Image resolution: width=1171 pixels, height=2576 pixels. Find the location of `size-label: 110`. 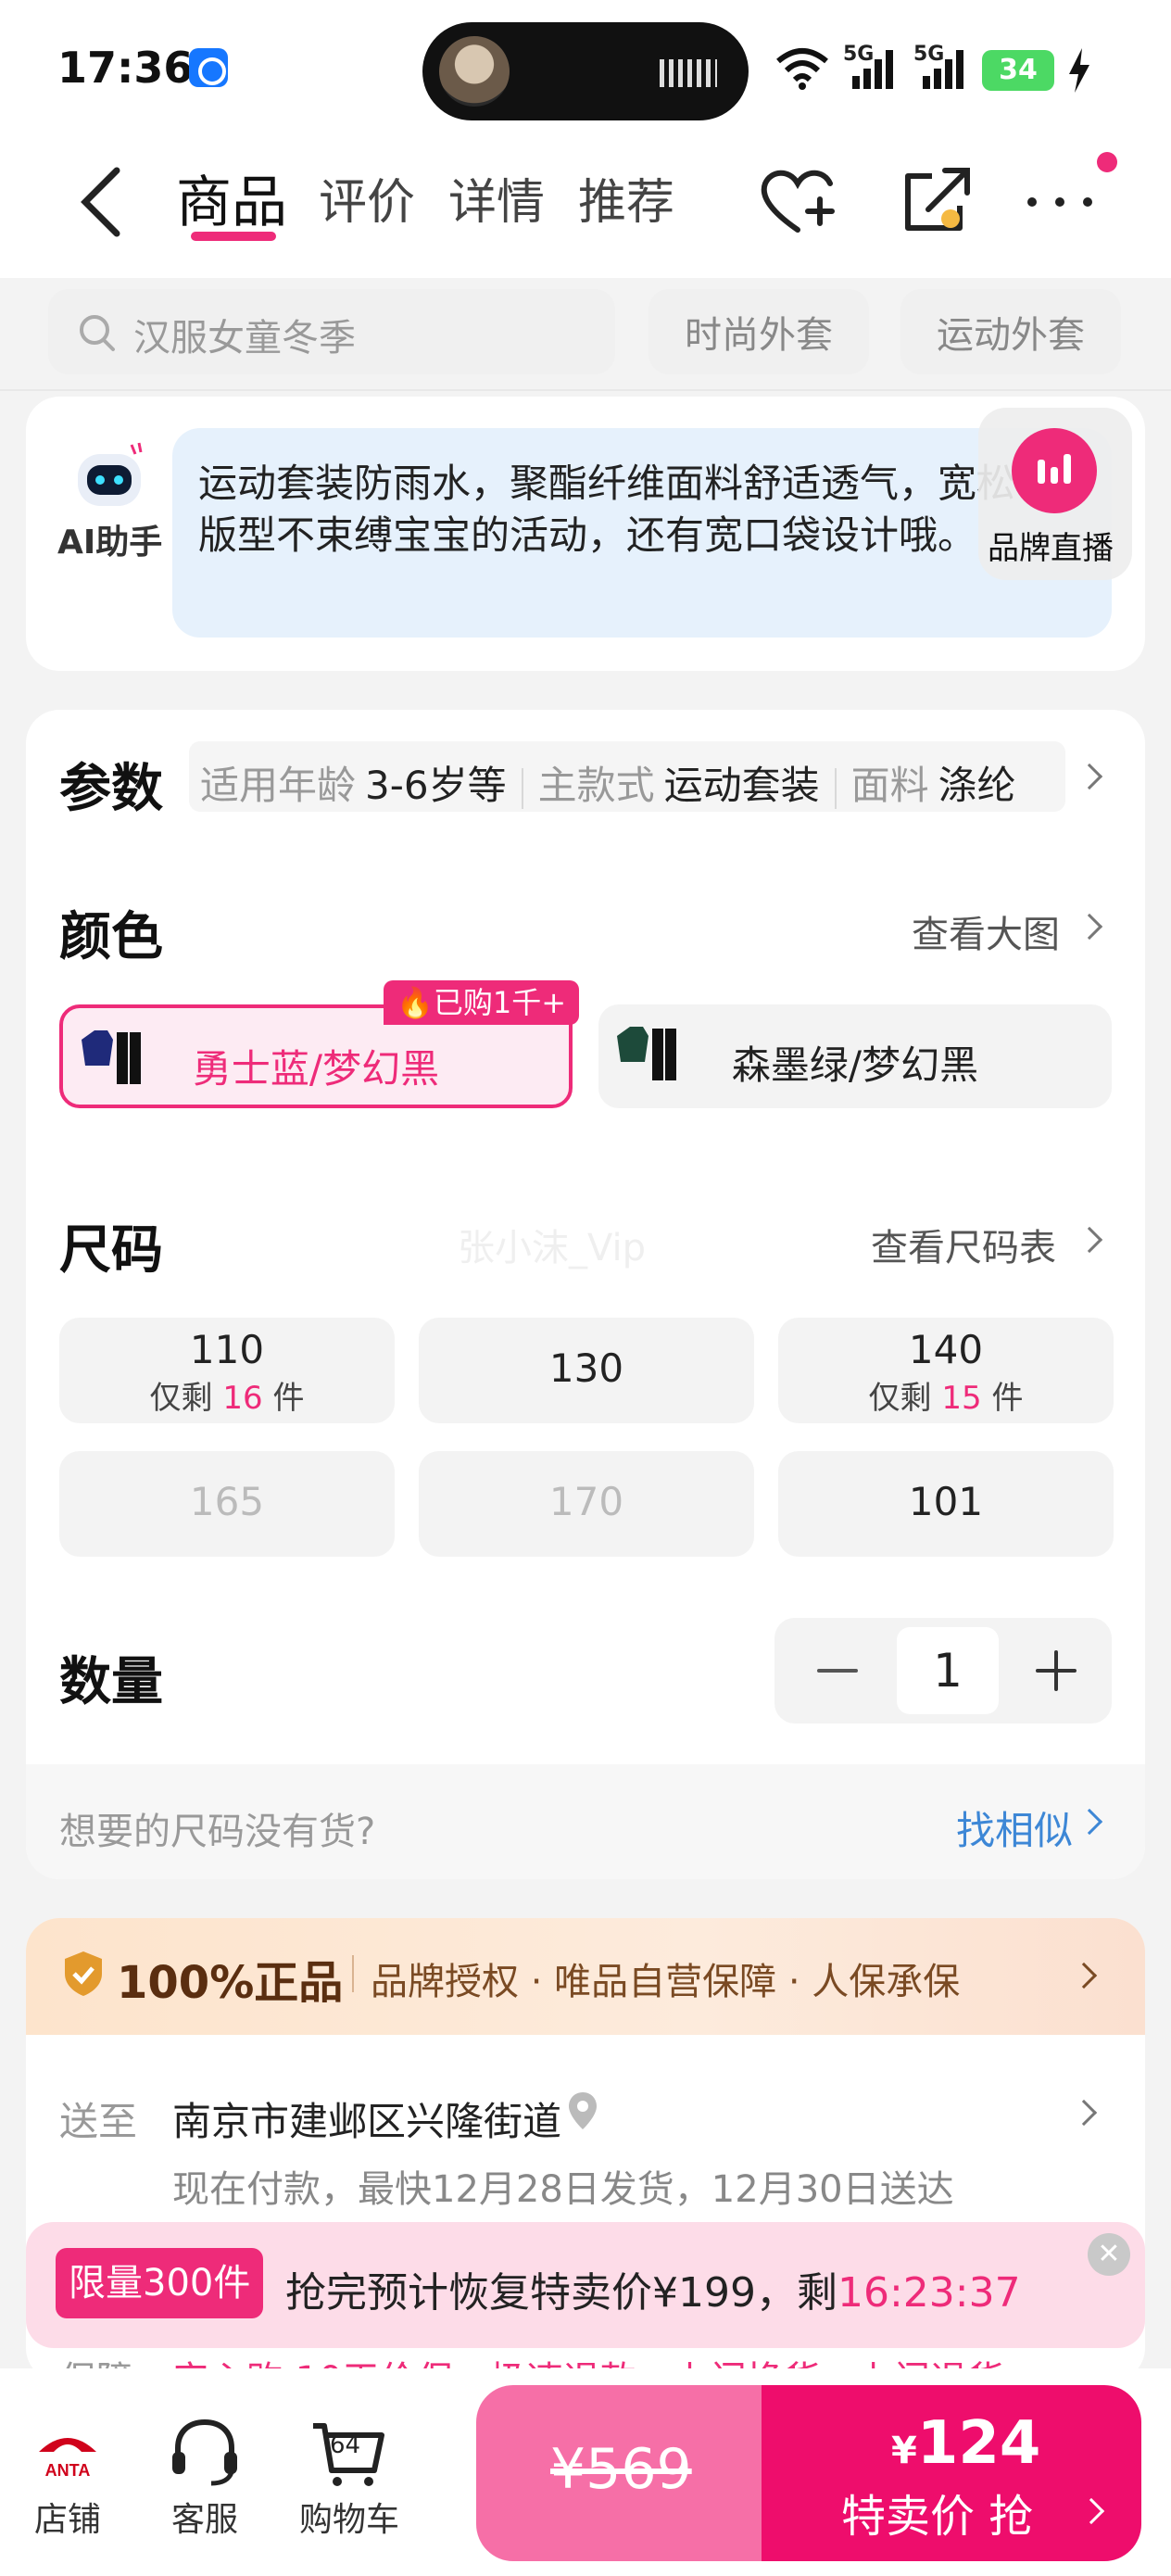

size-label: 110 is located at coordinates (227, 1349).